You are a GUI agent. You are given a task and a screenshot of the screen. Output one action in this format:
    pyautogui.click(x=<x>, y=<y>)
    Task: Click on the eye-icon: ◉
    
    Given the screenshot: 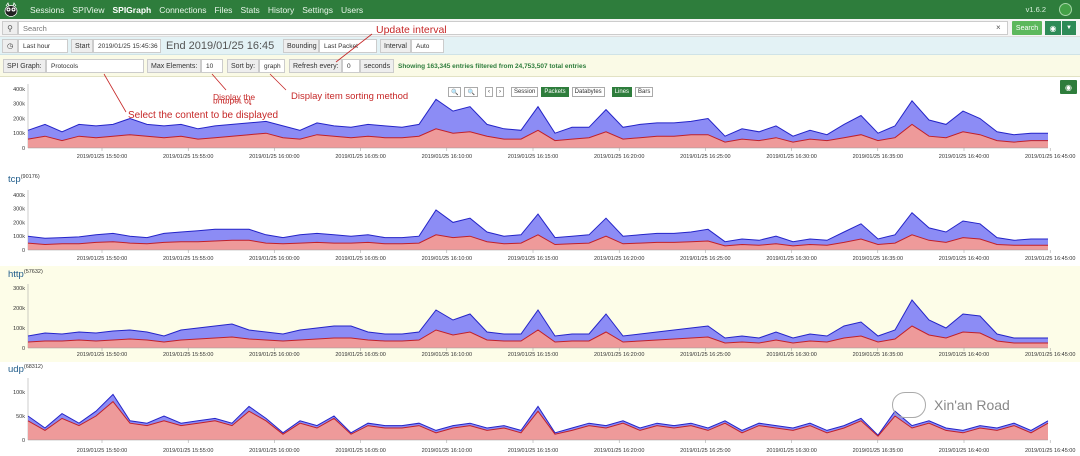 What is the action you would take?
    pyautogui.click(x=1053, y=28)
    